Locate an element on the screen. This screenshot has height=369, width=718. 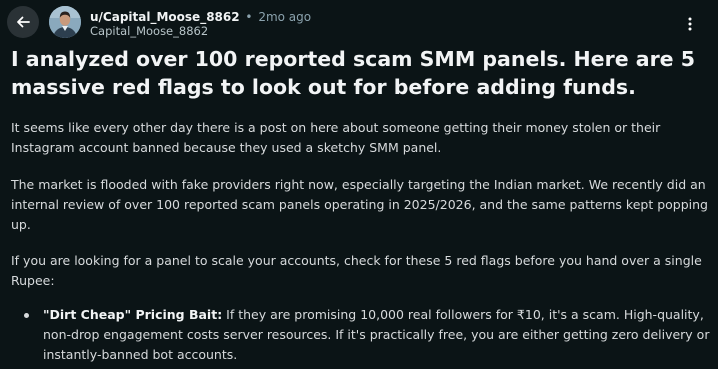
post-time: 2mo ago is located at coordinates (285, 17).